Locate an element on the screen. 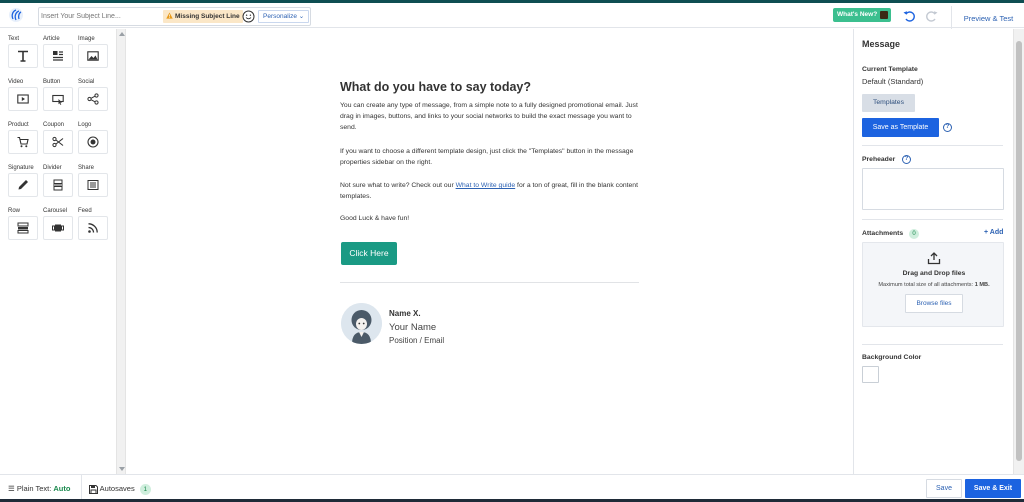 This screenshot has height=502, width=1024. block-label: Signature is located at coordinates (21, 168).